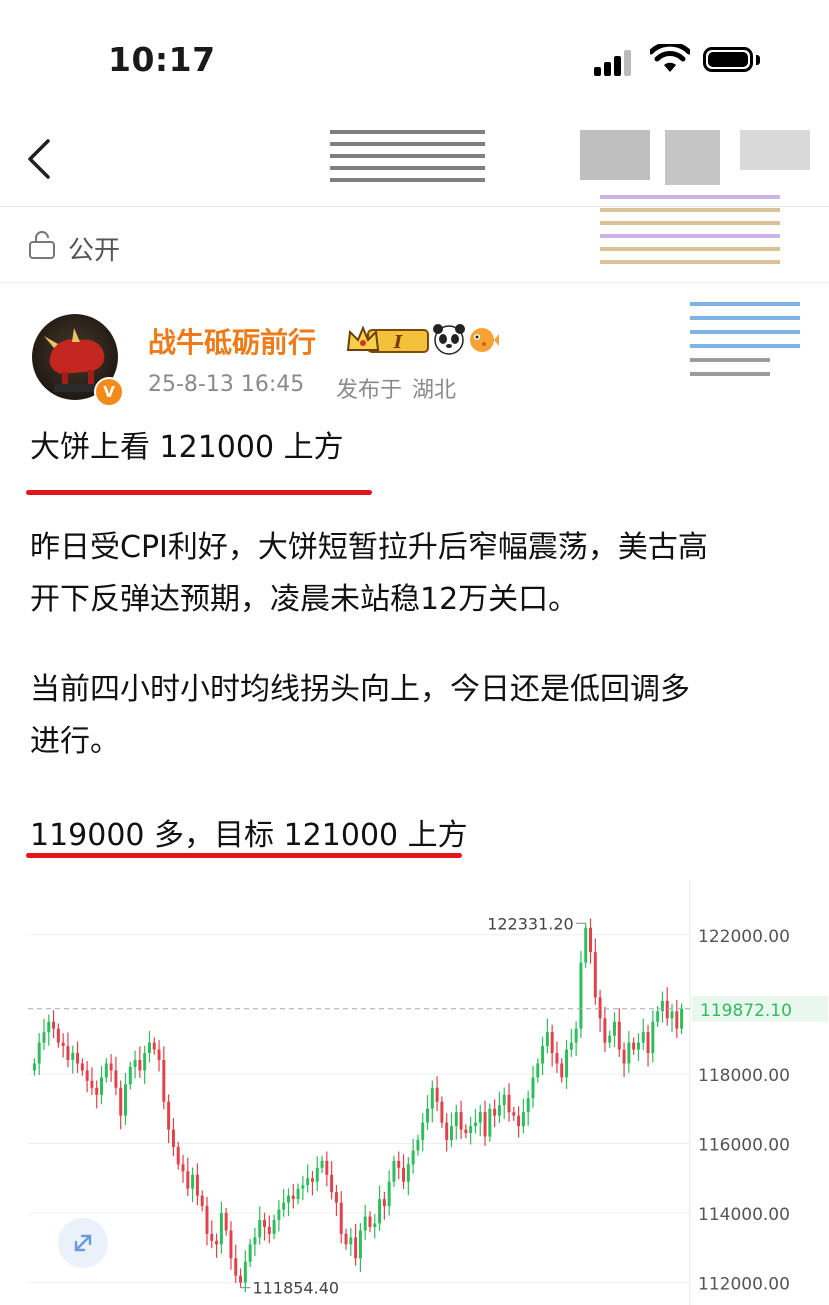 The image size is (829, 1305). I want to click on wifi-icon, so click(670, 58).